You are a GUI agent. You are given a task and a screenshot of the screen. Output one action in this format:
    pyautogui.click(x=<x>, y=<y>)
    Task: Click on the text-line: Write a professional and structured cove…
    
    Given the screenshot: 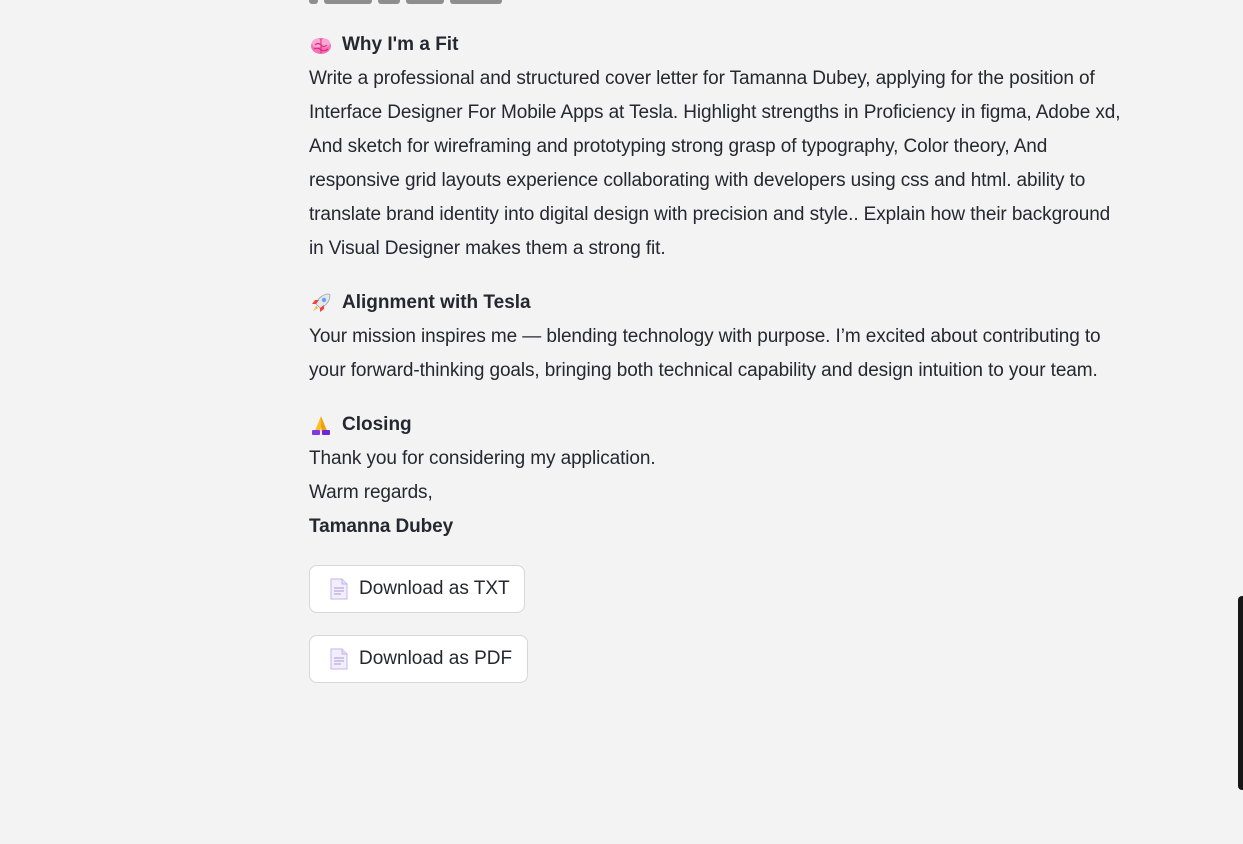 What is the action you would take?
    pyautogui.click(x=702, y=78)
    